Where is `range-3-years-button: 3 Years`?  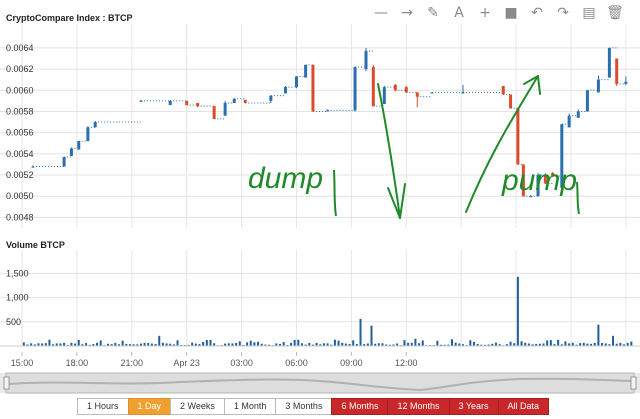 range-3-years-button: 3 Years is located at coordinates (473, 406).